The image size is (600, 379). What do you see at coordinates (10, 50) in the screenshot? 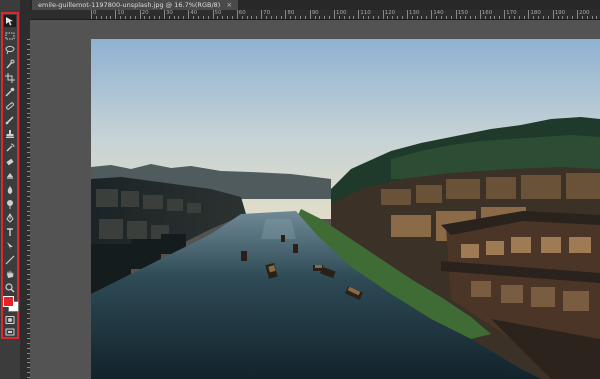
I see `lasso-tool-icon` at bounding box center [10, 50].